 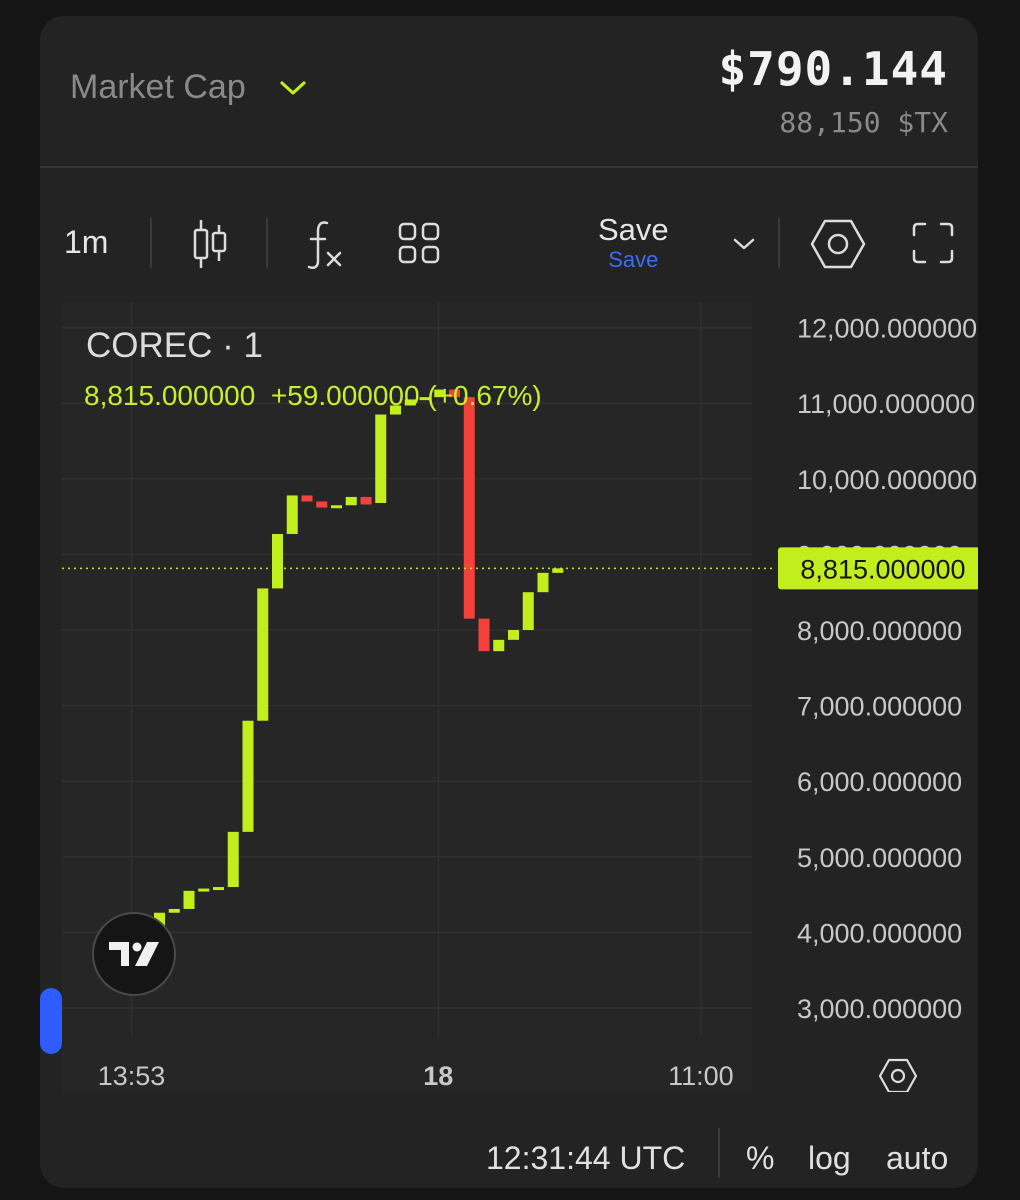 I want to click on fullscreen-button, so click(x=933, y=243).